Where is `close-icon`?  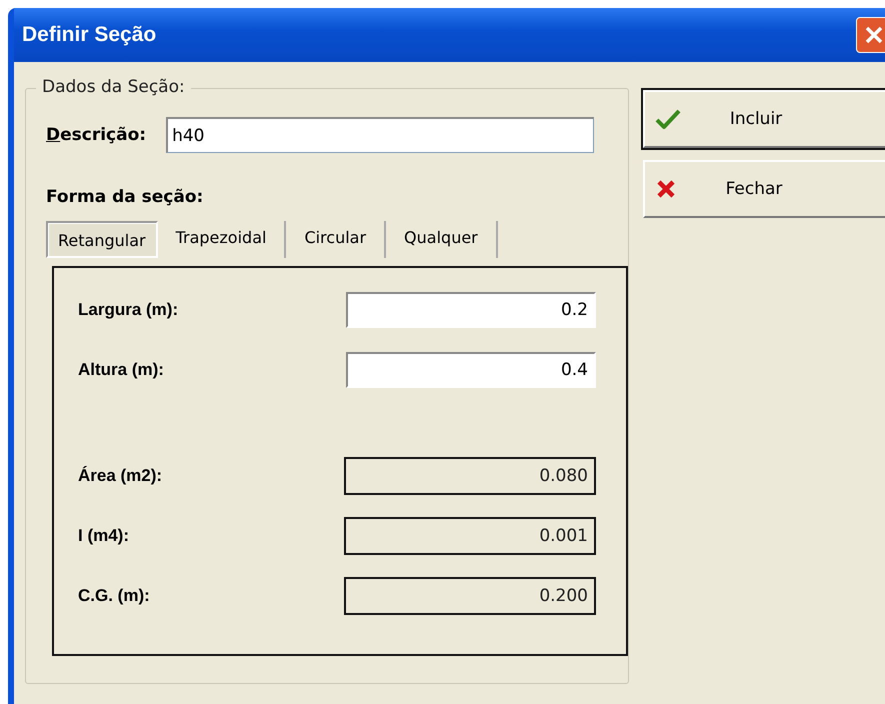
close-icon is located at coordinates (874, 35).